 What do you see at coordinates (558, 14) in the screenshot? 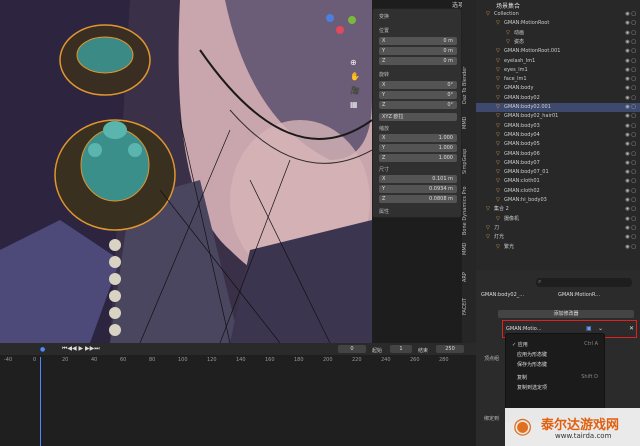
I see `outliner-item: ▽ Collection ◉ ▢` at bounding box center [558, 14].